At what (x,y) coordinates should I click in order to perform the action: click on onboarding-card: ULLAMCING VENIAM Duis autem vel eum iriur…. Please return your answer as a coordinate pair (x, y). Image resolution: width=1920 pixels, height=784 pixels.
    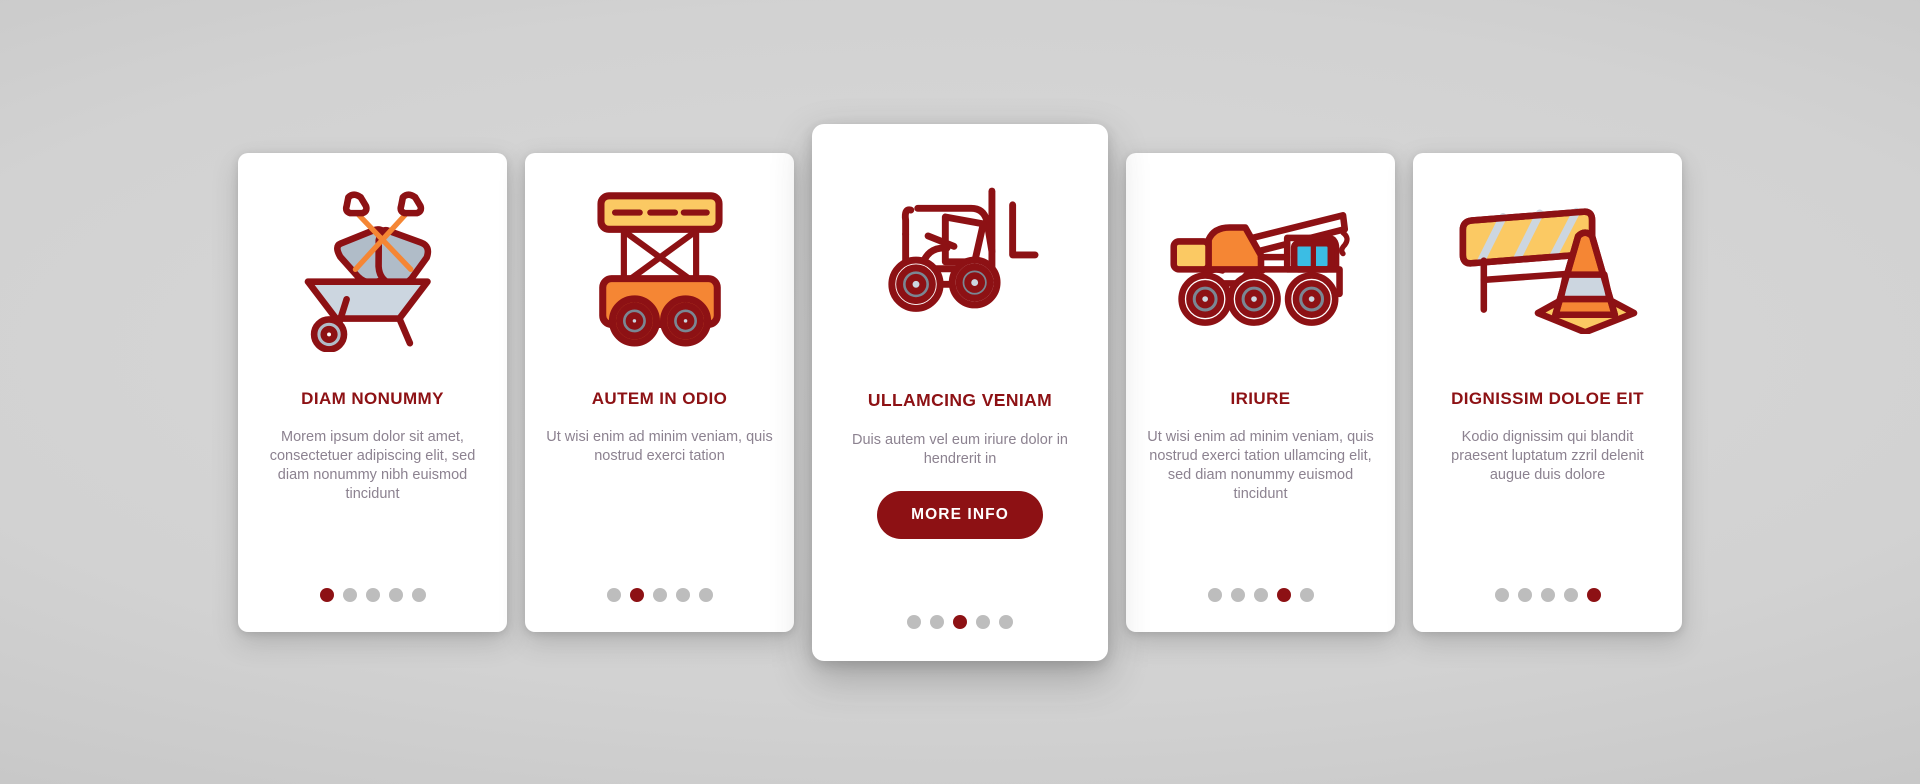
    Looking at the image, I should click on (960, 392).